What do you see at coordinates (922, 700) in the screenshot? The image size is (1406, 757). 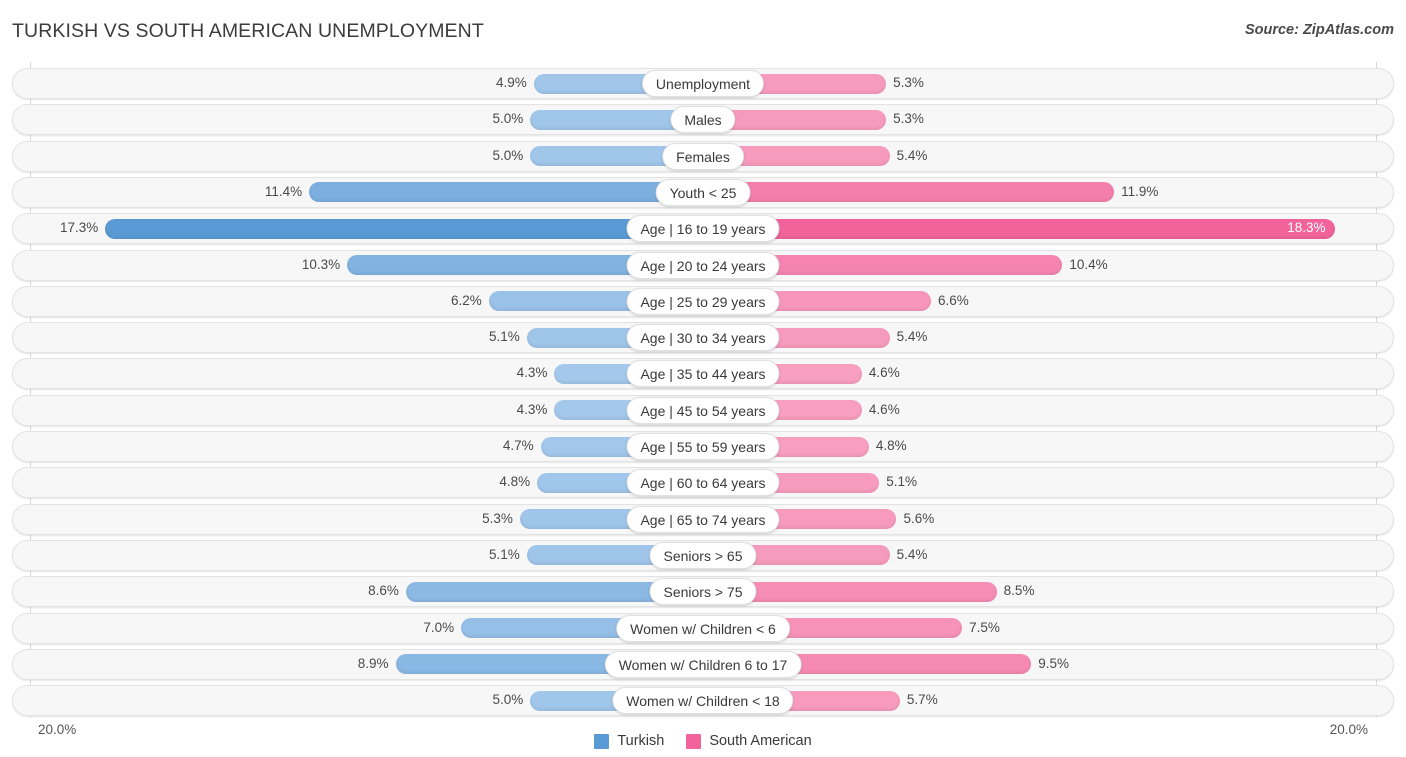 I see `value-label-south-american: 5.7%` at bounding box center [922, 700].